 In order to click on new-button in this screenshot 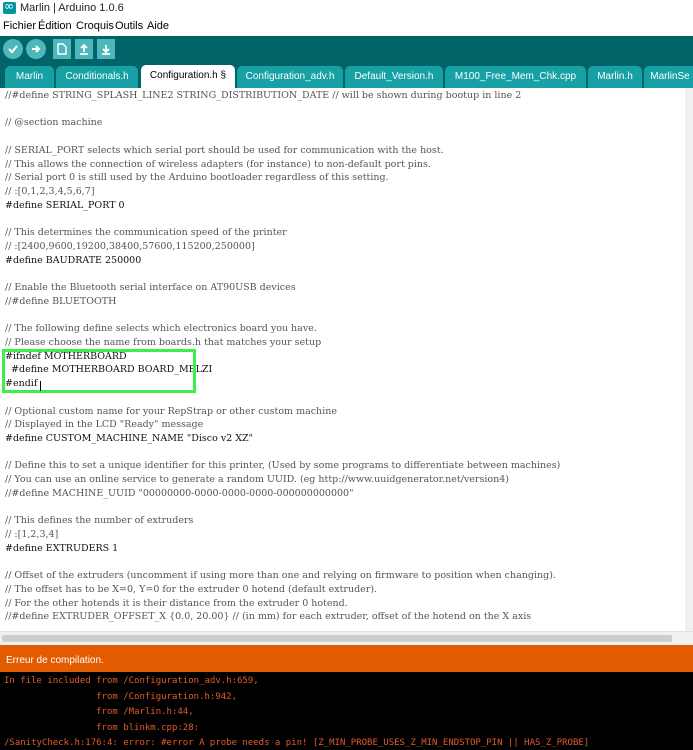, I will do `click(62, 49)`.